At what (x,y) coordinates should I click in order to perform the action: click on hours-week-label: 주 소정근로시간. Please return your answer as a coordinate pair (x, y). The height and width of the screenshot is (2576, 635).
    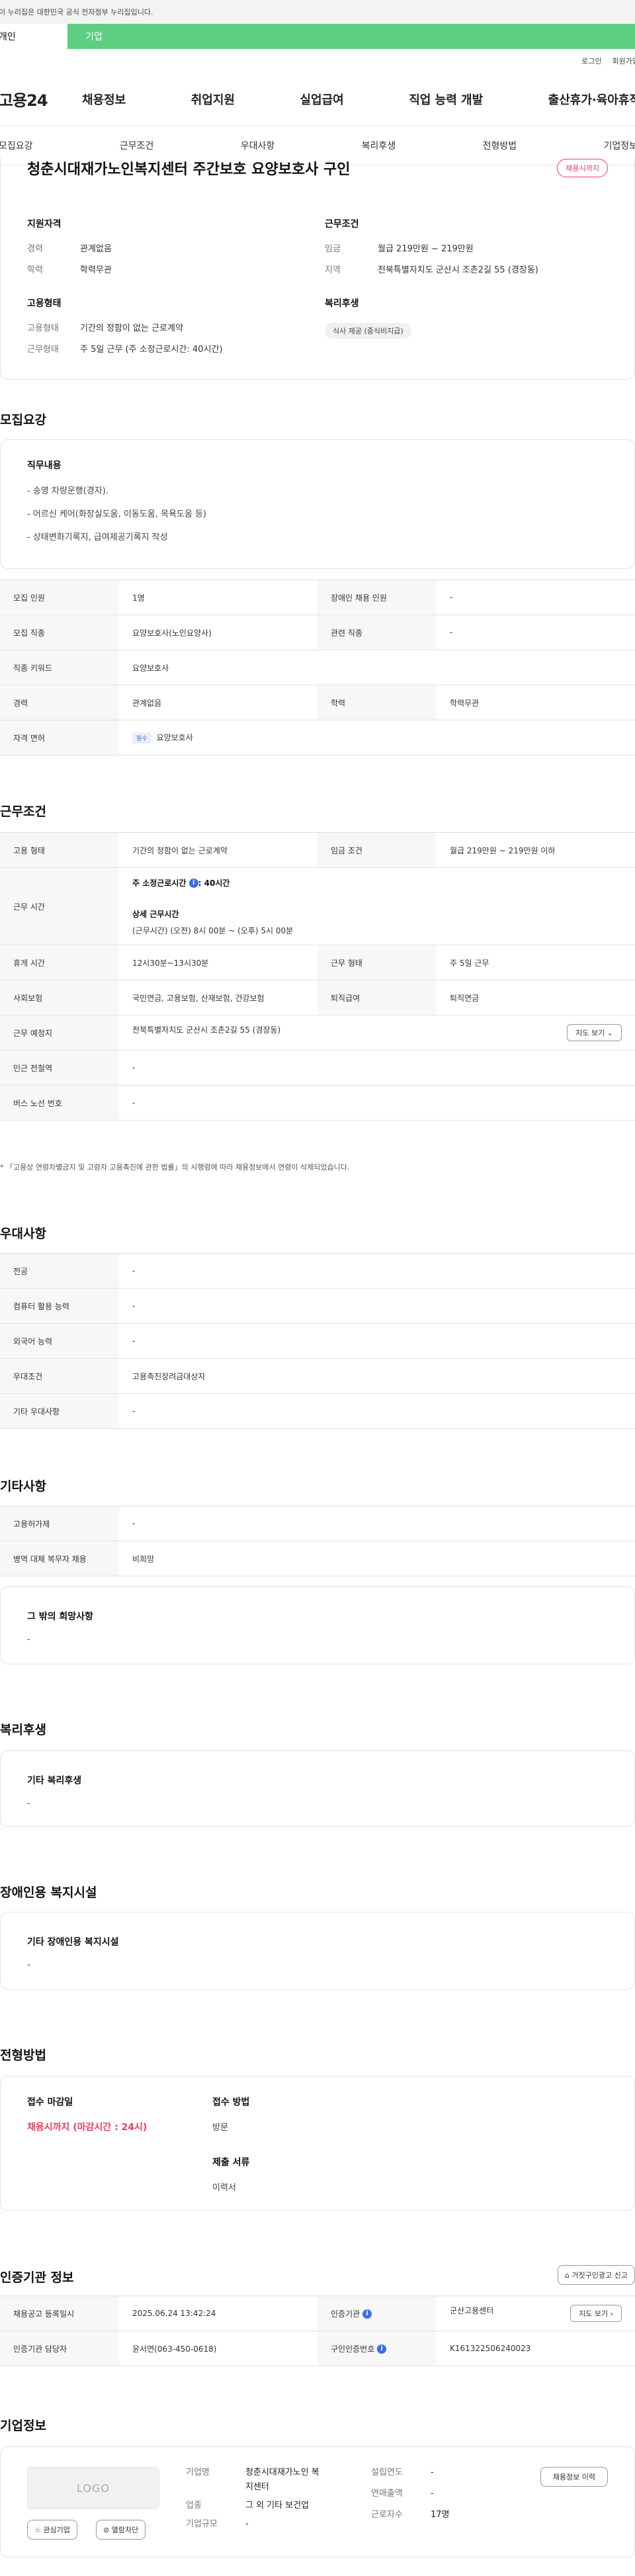
    Looking at the image, I should click on (159, 883).